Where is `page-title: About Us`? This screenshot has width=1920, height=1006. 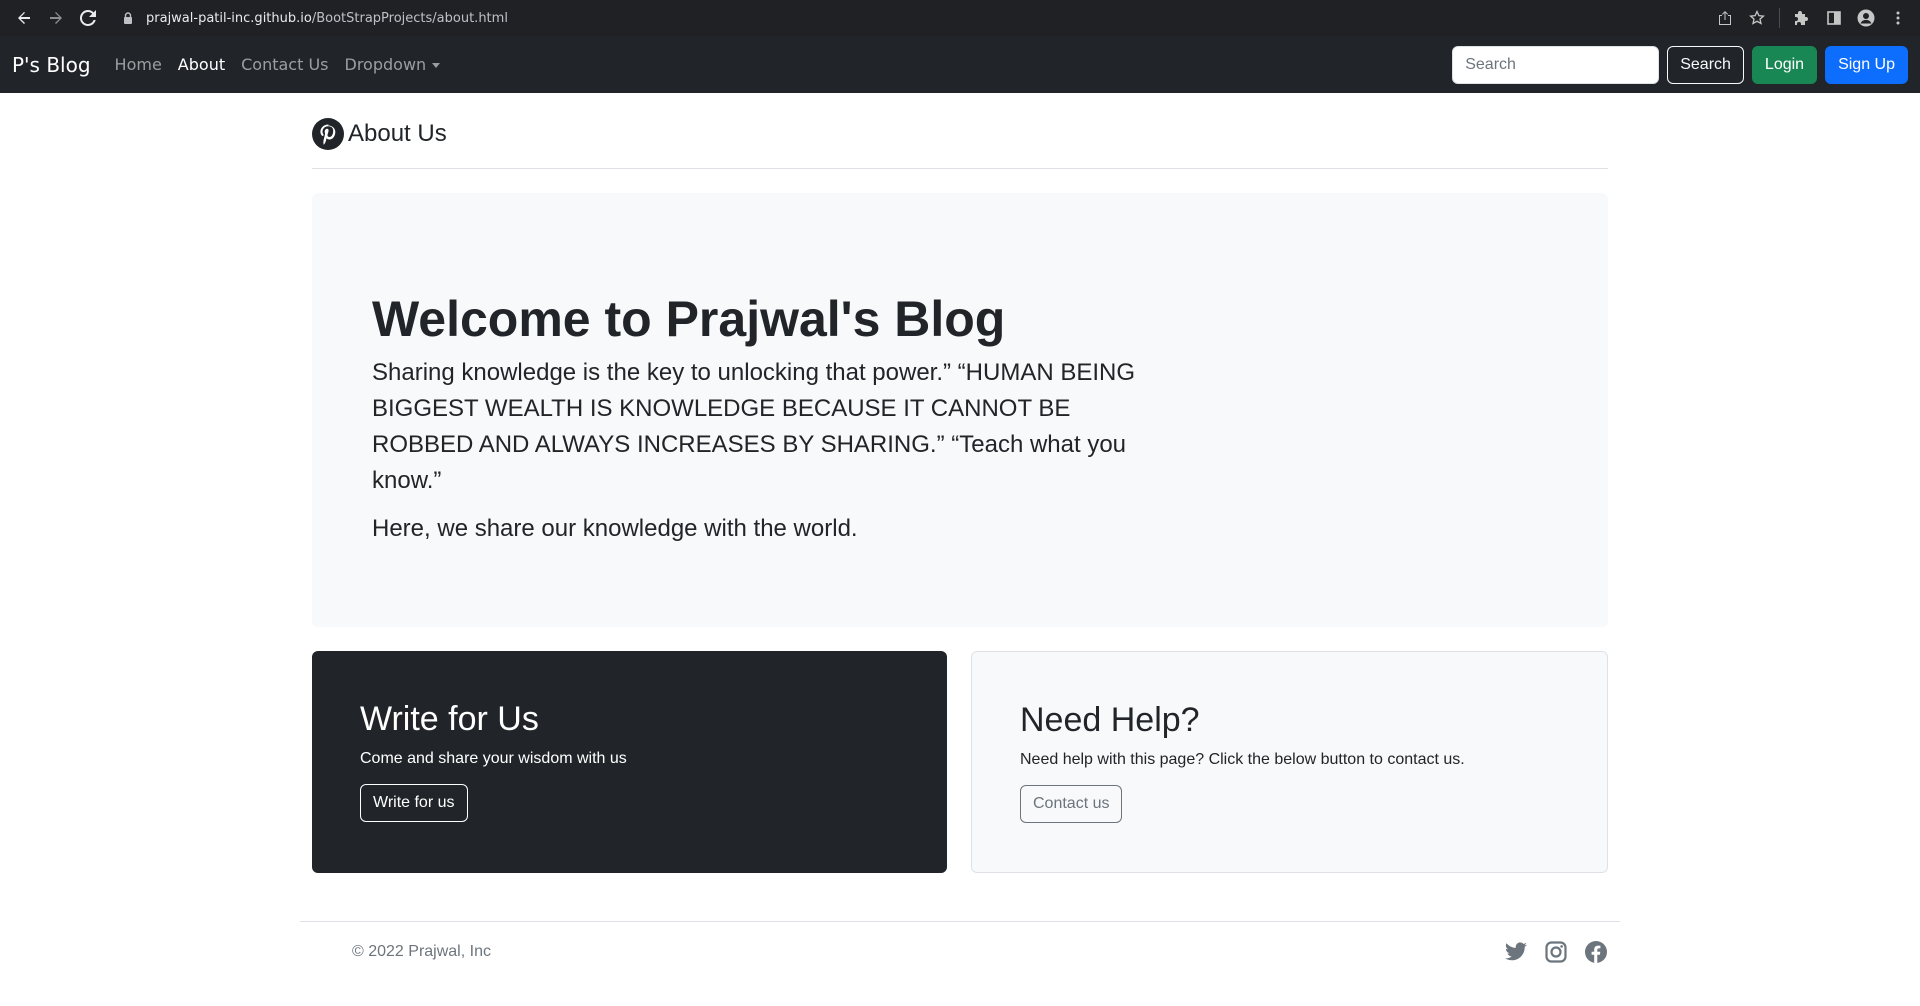
page-title: About Us is located at coordinates (397, 133).